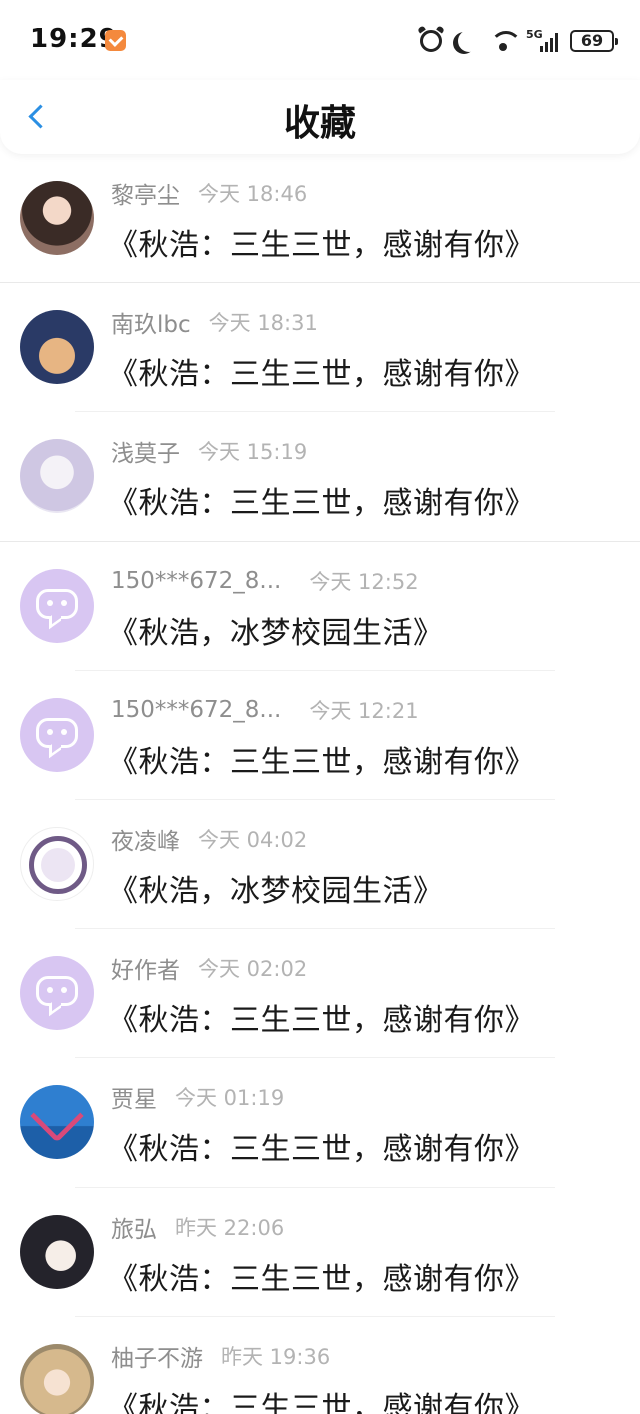 This screenshot has height=1414, width=640. I want to click on user-name: 柚子不游, so click(157, 1356).